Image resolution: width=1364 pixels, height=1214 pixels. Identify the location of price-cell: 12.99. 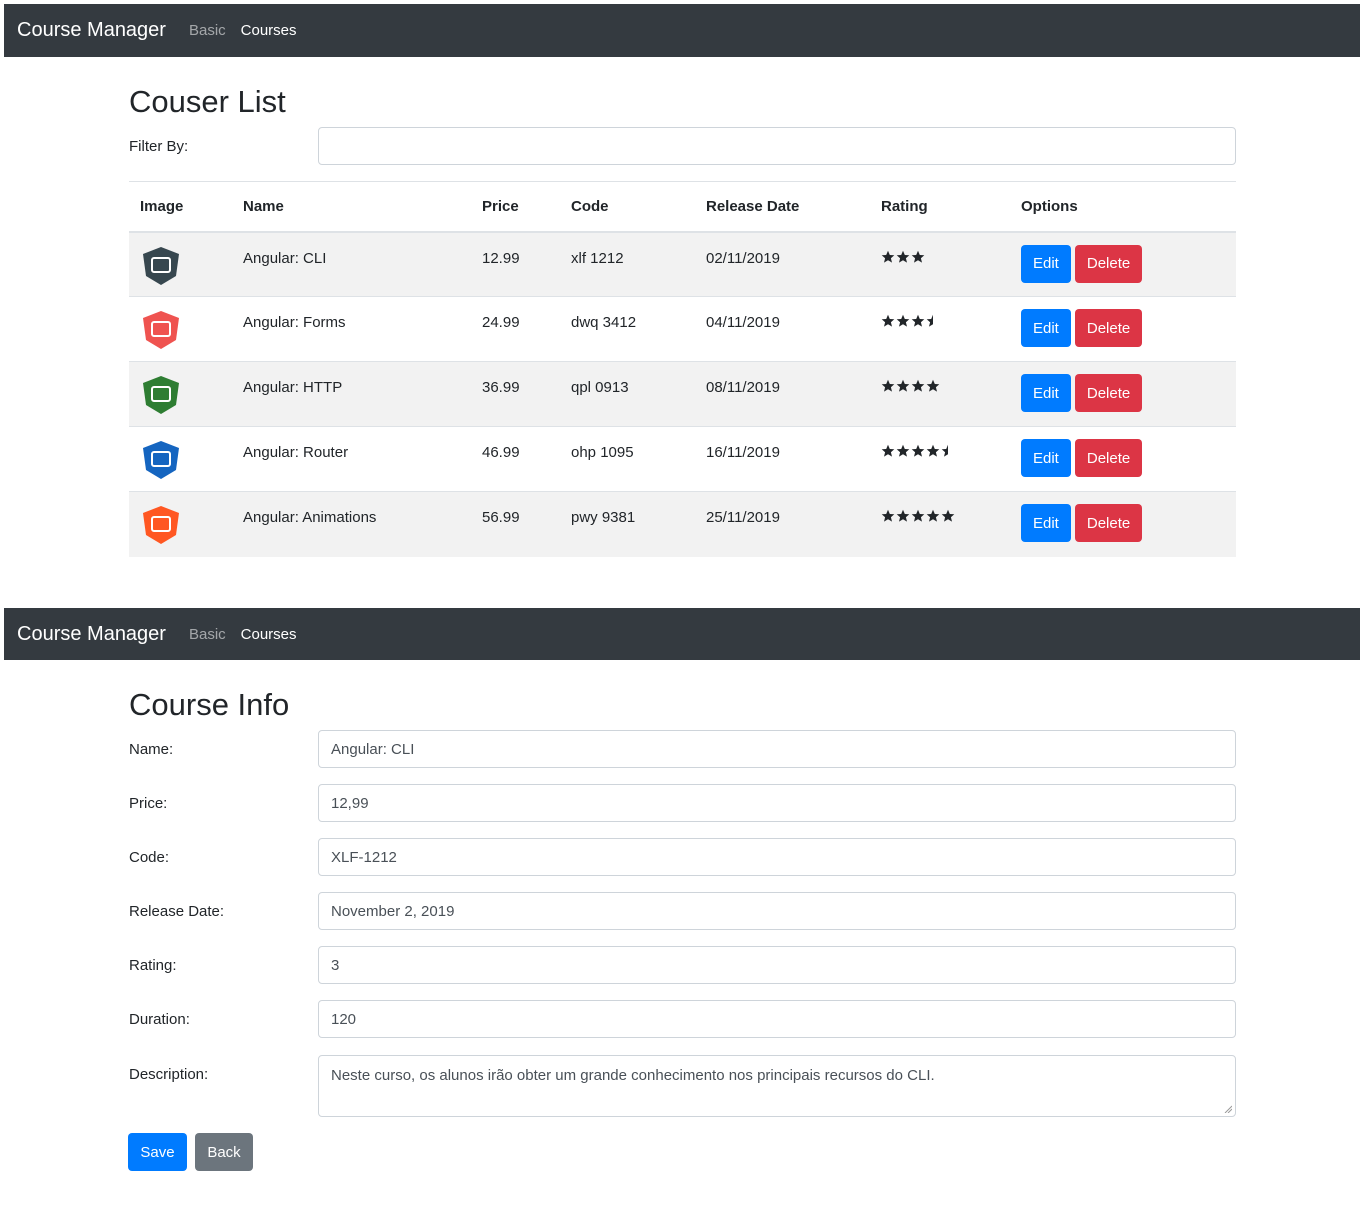
(515, 264).